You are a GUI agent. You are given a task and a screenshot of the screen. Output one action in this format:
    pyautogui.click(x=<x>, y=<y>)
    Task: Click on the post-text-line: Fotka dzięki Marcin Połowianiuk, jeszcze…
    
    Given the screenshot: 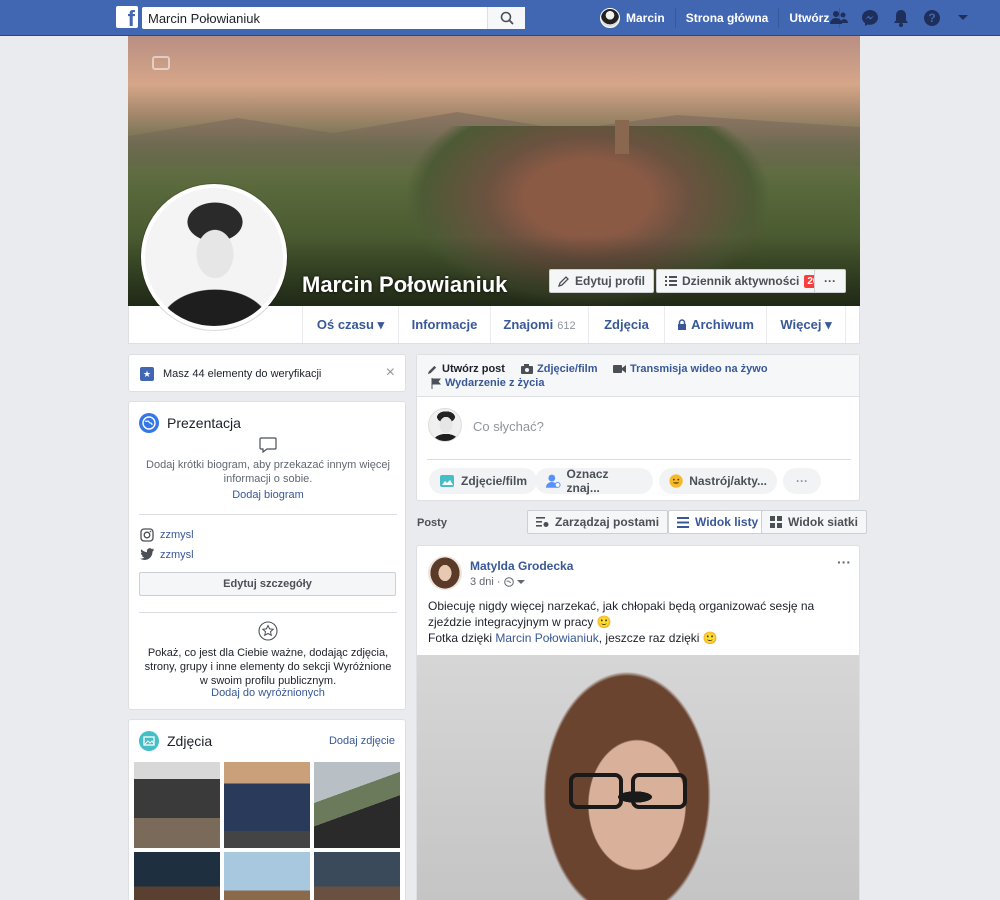 What is the action you would take?
    pyautogui.click(x=633, y=638)
    